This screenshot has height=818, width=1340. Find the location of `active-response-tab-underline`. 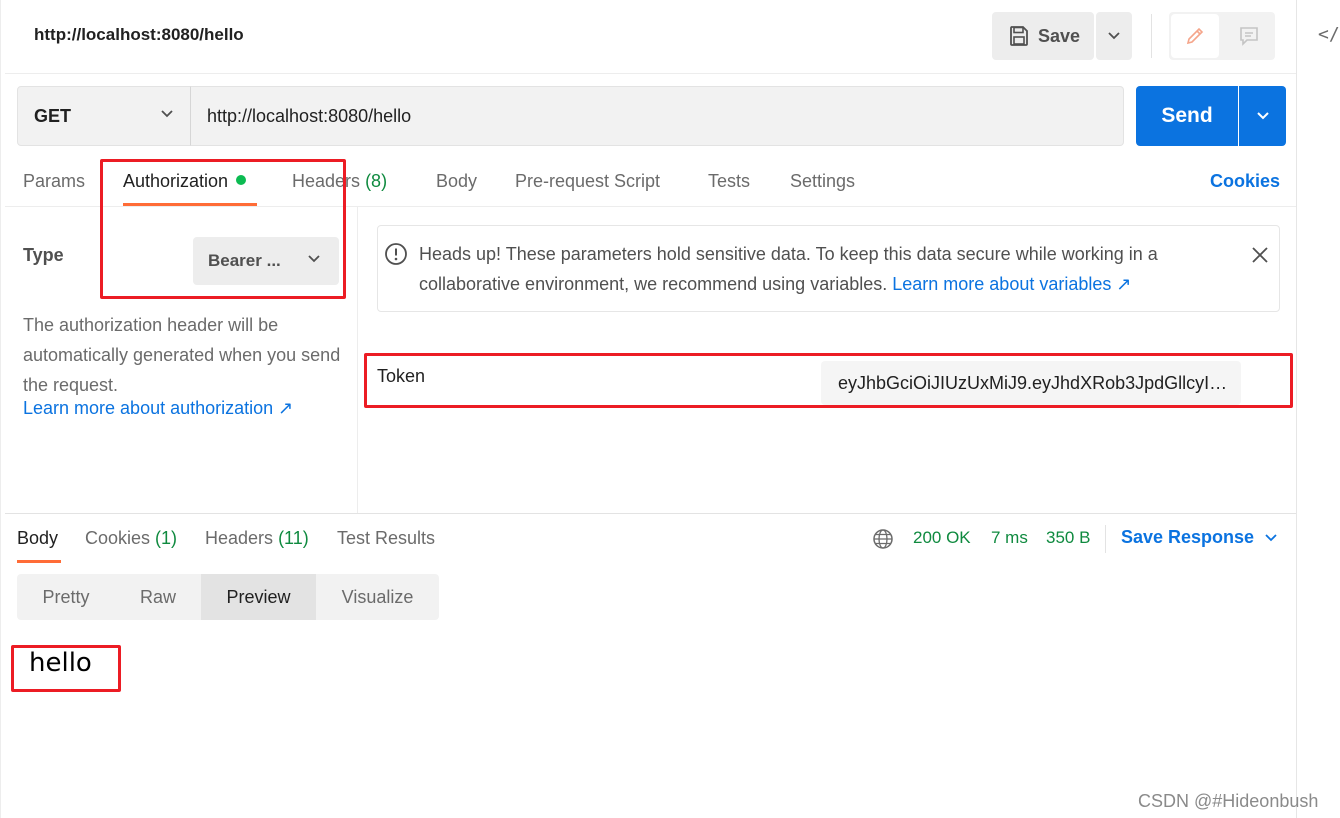

active-response-tab-underline is located at coordinates (39, 561).